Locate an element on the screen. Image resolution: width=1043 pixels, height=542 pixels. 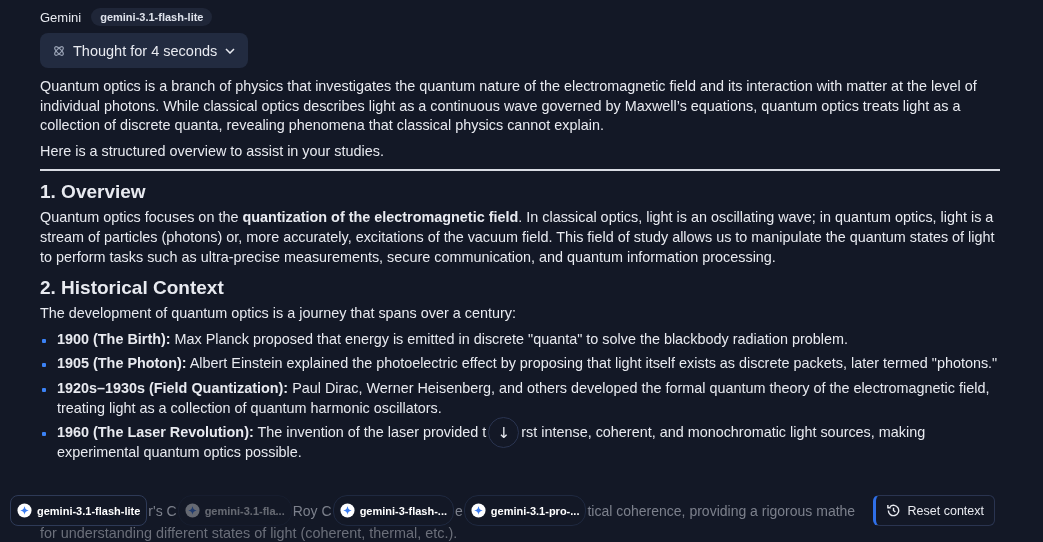
faded-text: Roy C is located at coordinates (312, 510).